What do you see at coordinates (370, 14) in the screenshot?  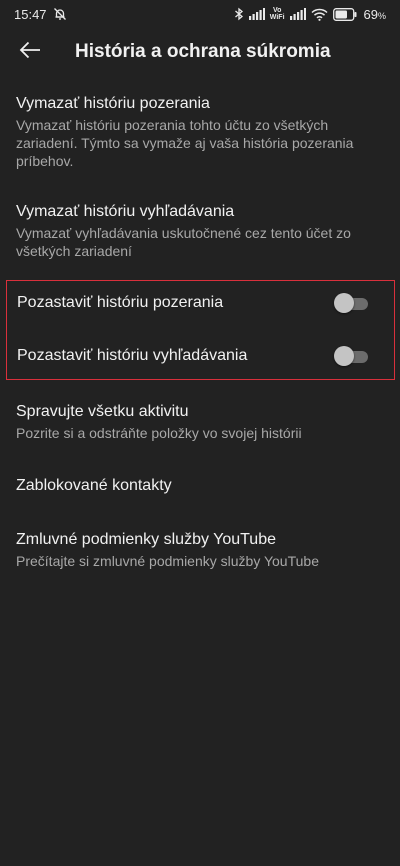 I see `battery-percent-value: 69` at bounding box center [370, 14].